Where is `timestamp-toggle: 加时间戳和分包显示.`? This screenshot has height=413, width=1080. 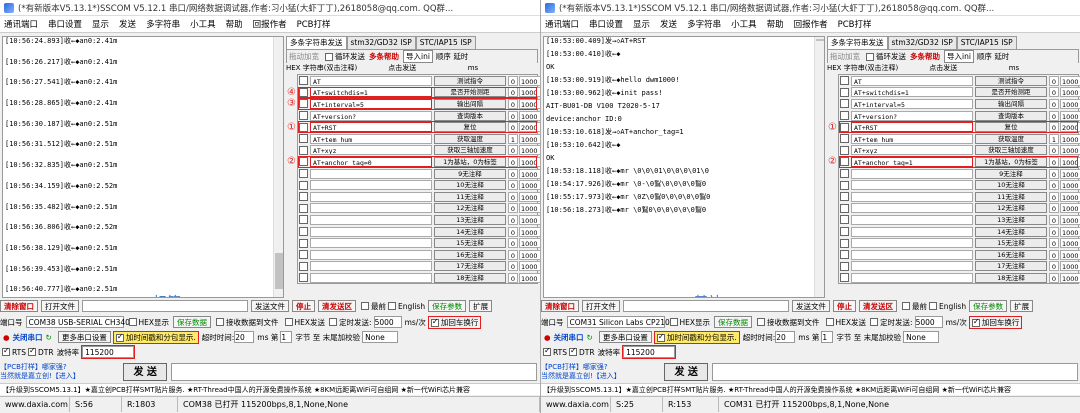 timestamp-toggle: 加时间戳和分包显示. is located at coordinates (155, 337).